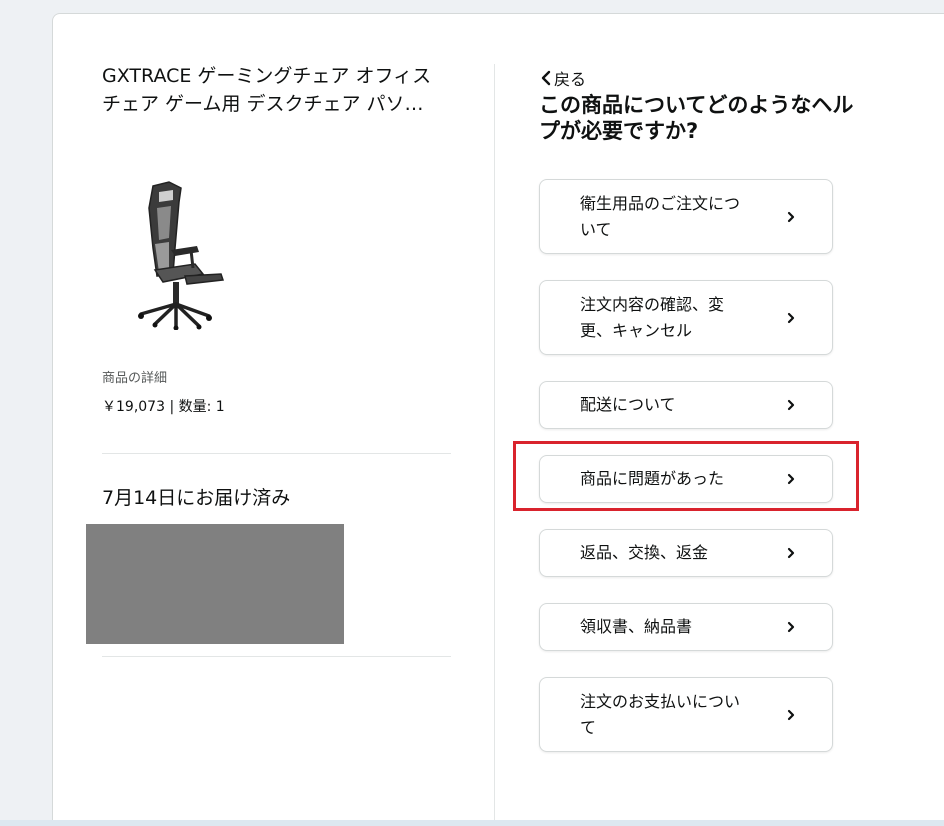 Image resolution: width=944 pixels, height=826 pixels. I want to click on help-option-label: 衛生用品のご注文につ いて, so click(675, 217).